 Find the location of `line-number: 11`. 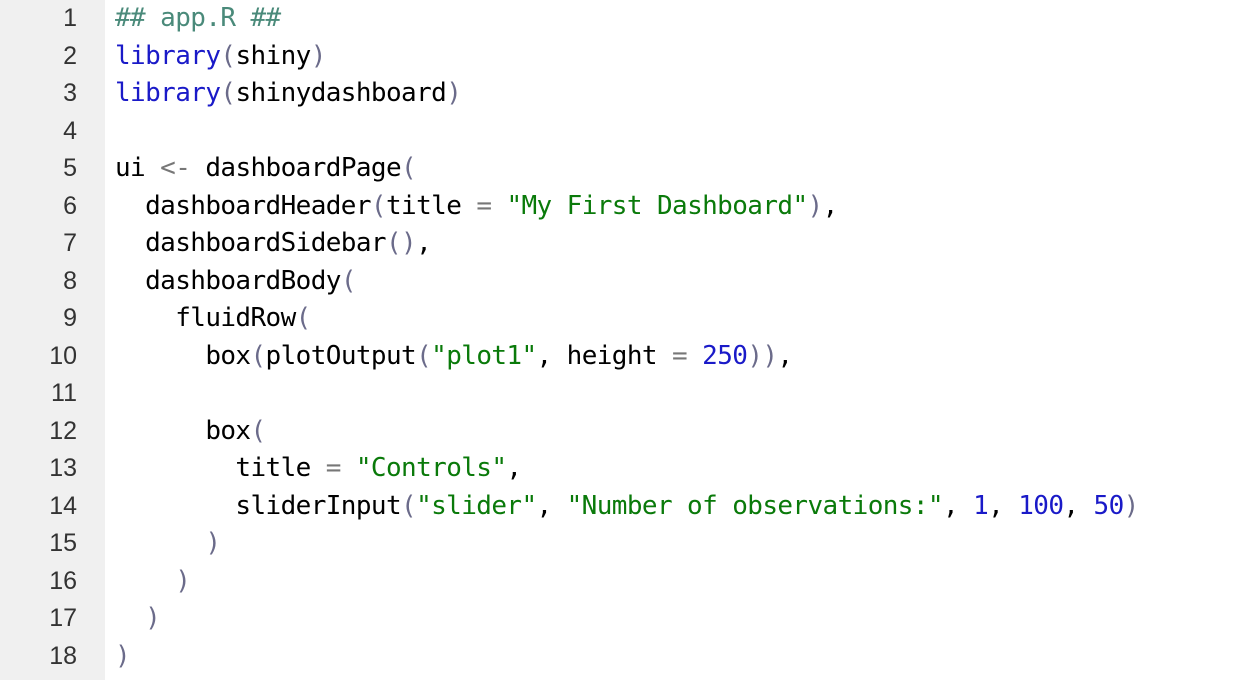

line-number: 11 is located at coordinates (64, 393).